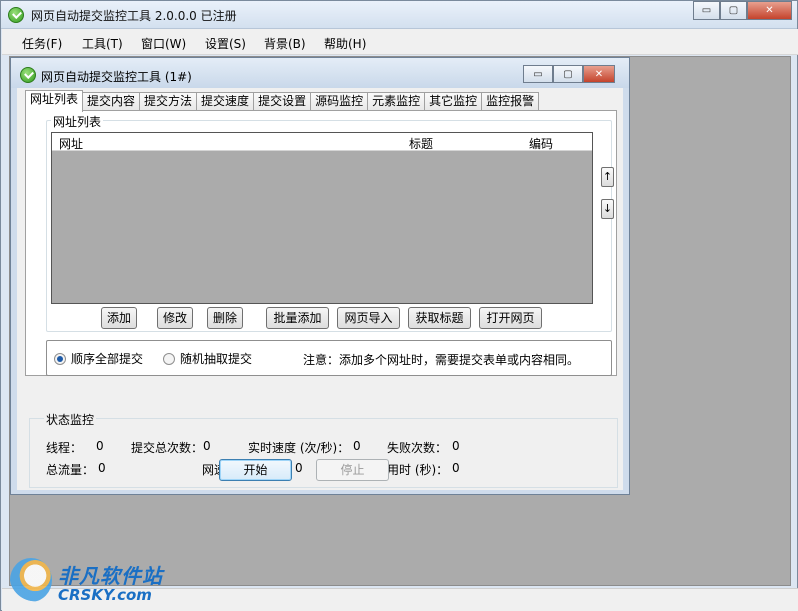  What do you see at coordinates (607, 209) in the screenshot?
I see `move-down-button: ↓` at bounding box center [607, 209].